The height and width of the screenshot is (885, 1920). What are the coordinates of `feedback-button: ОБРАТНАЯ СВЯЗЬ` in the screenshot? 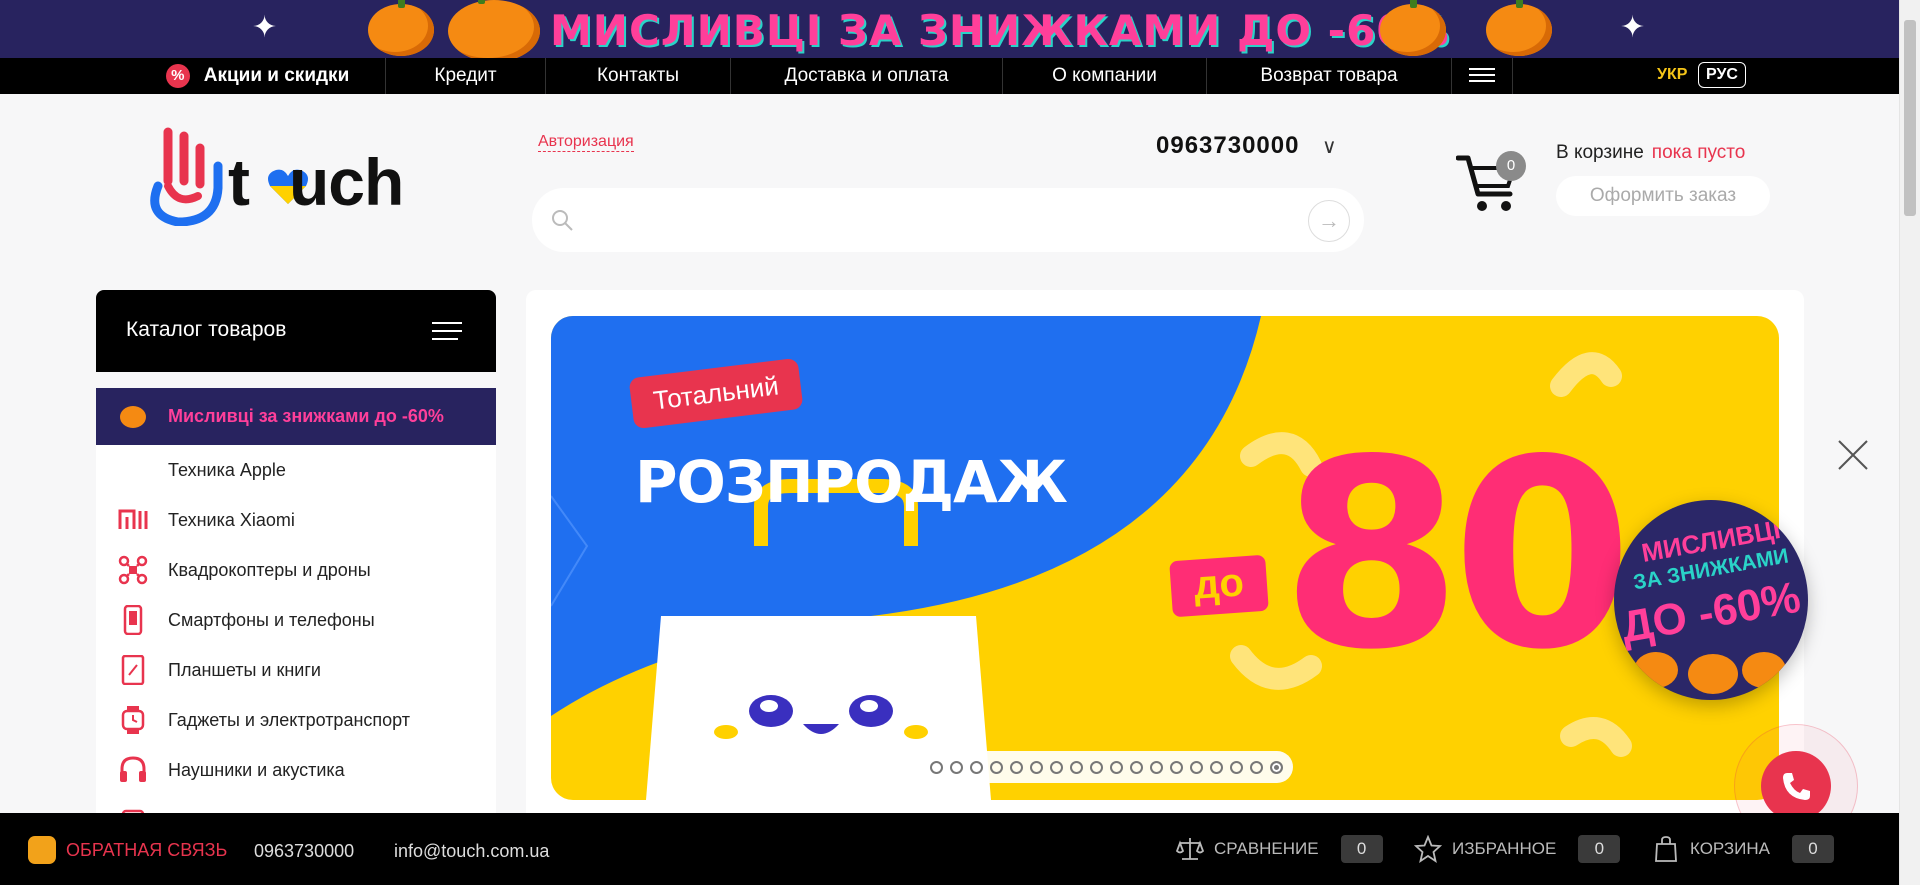 It's located at (128, 850).